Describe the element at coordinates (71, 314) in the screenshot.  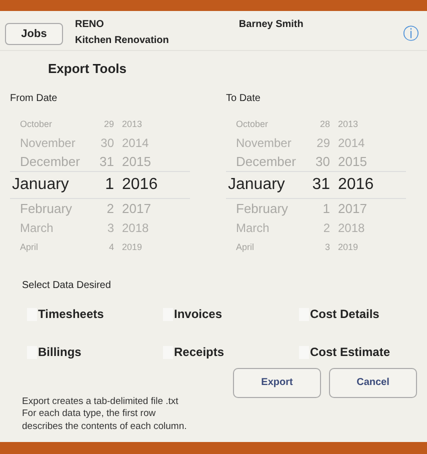
I see `checkbox-label: Timesheets` at that location.